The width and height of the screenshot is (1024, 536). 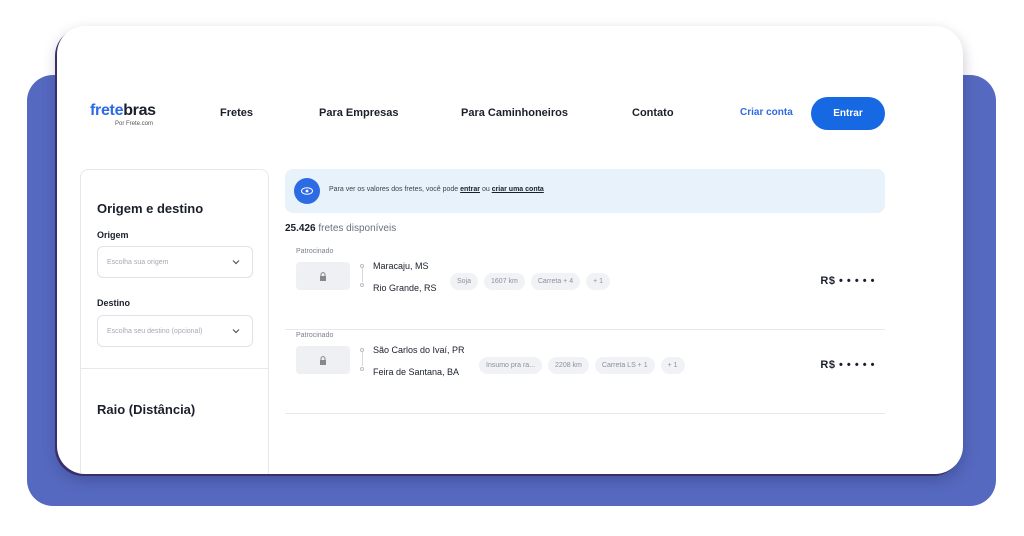 What do you see at coordinates (359, 113) in the screenshot?
I see `nav-para-empresas: Para Empresas` at bounding box center [359, 113].